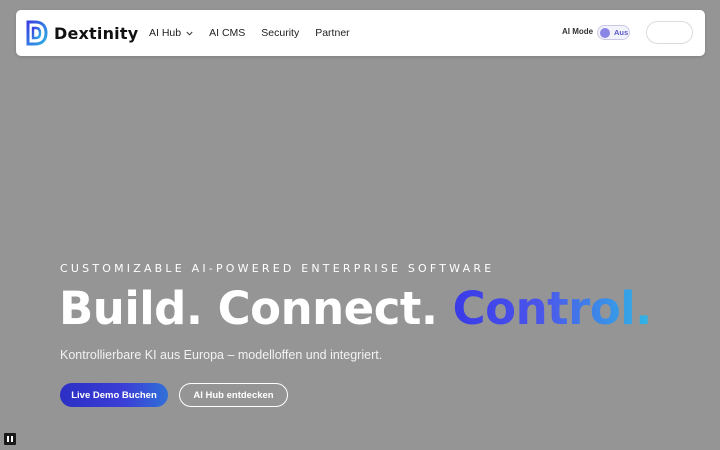  Describe the element at coordinates (669, 32) in the screenshot. I see `nav-cta-button` at that location.